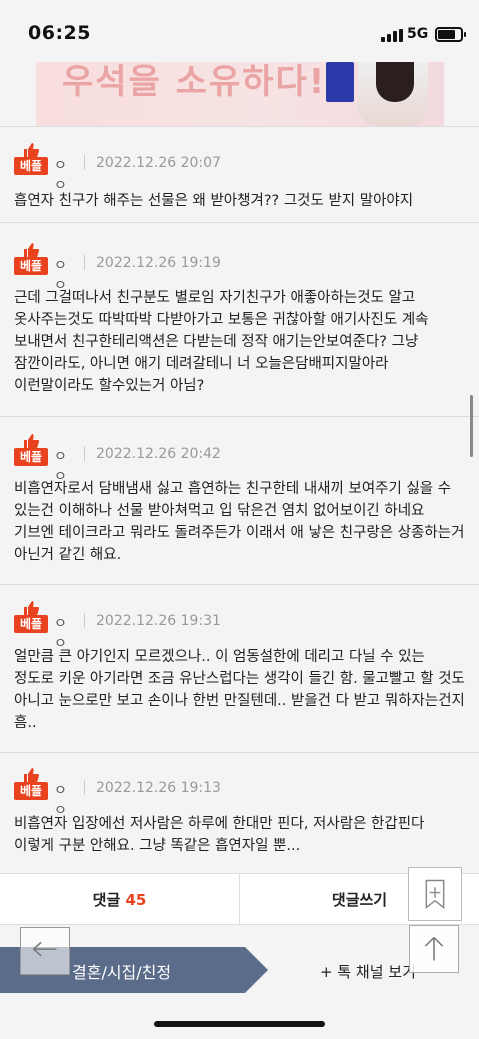 This screenshot has width=479, height=1039. I want to click on back-arrow-icon, so click(44, 949).